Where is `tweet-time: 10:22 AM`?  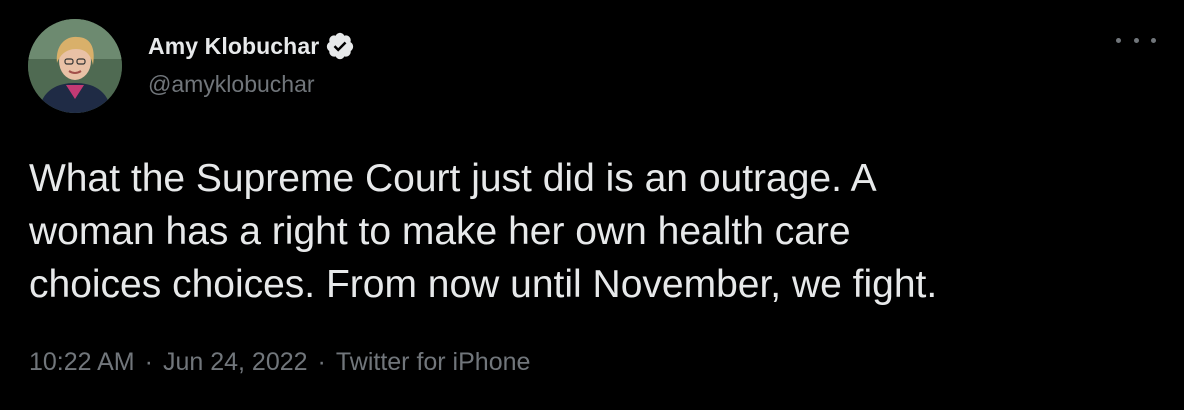
tweet-time: 10:22 AM is located at coordinates (82, 362).